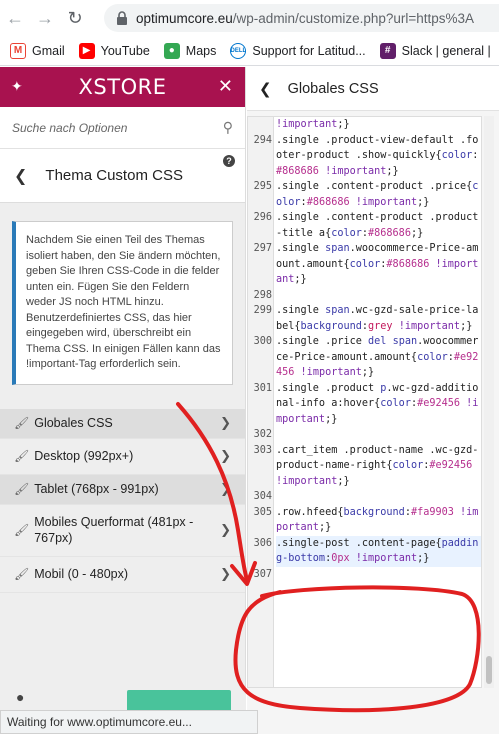  What do you see at coordinates (84, 456) in the screenshot?
I see `menu-item-label: Desktop (992px+)` at bounding box center [84, 456].